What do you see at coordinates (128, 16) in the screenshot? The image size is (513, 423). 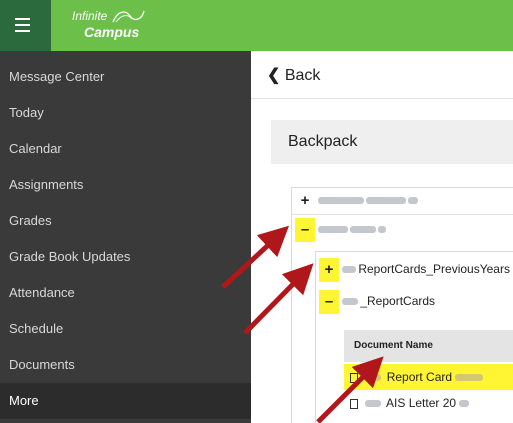 I see `logo-swoosh-icon` at bounding box center [128, 16].